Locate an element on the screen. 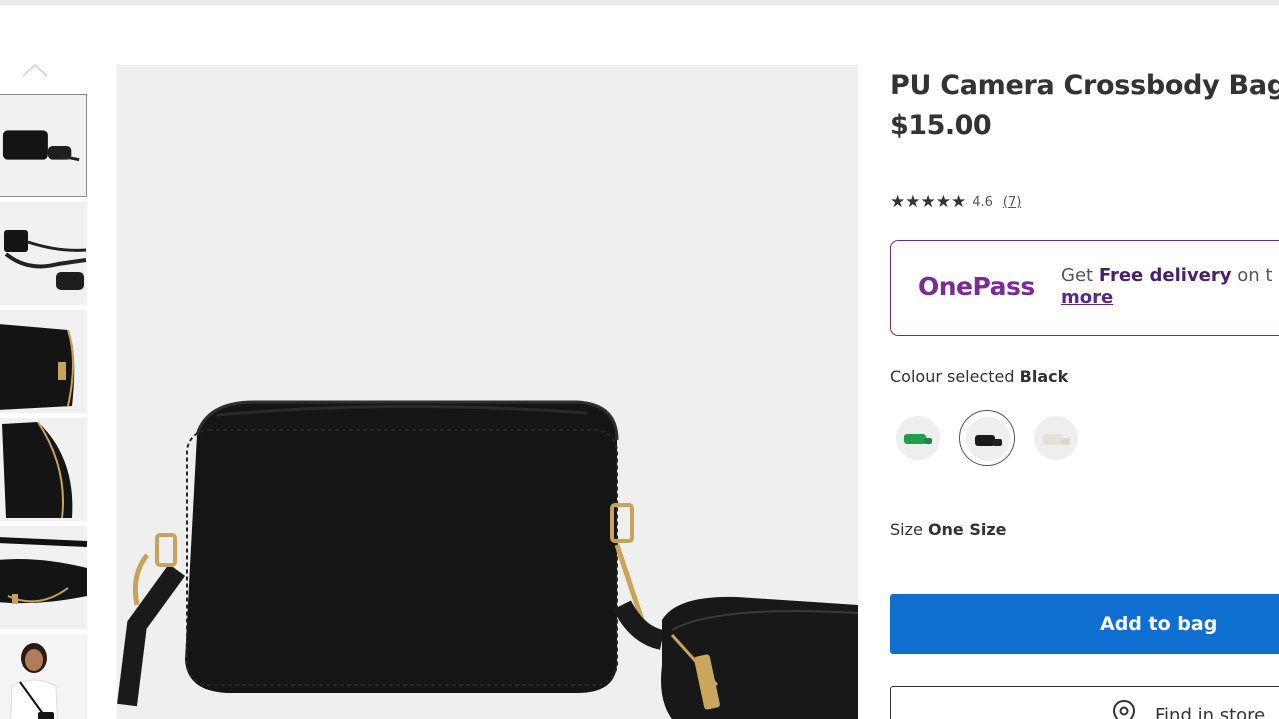 This screenshot has height=719, width=1279. size-label: Size One Size is located at coordinates (948, 529).